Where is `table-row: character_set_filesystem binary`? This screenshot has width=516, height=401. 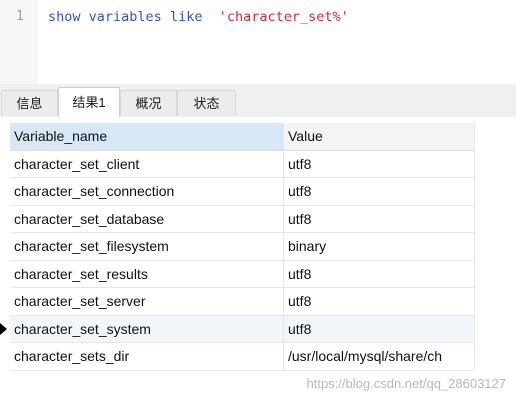
table-row: character_set_filesystem binary is located at coordinates (242, 247).